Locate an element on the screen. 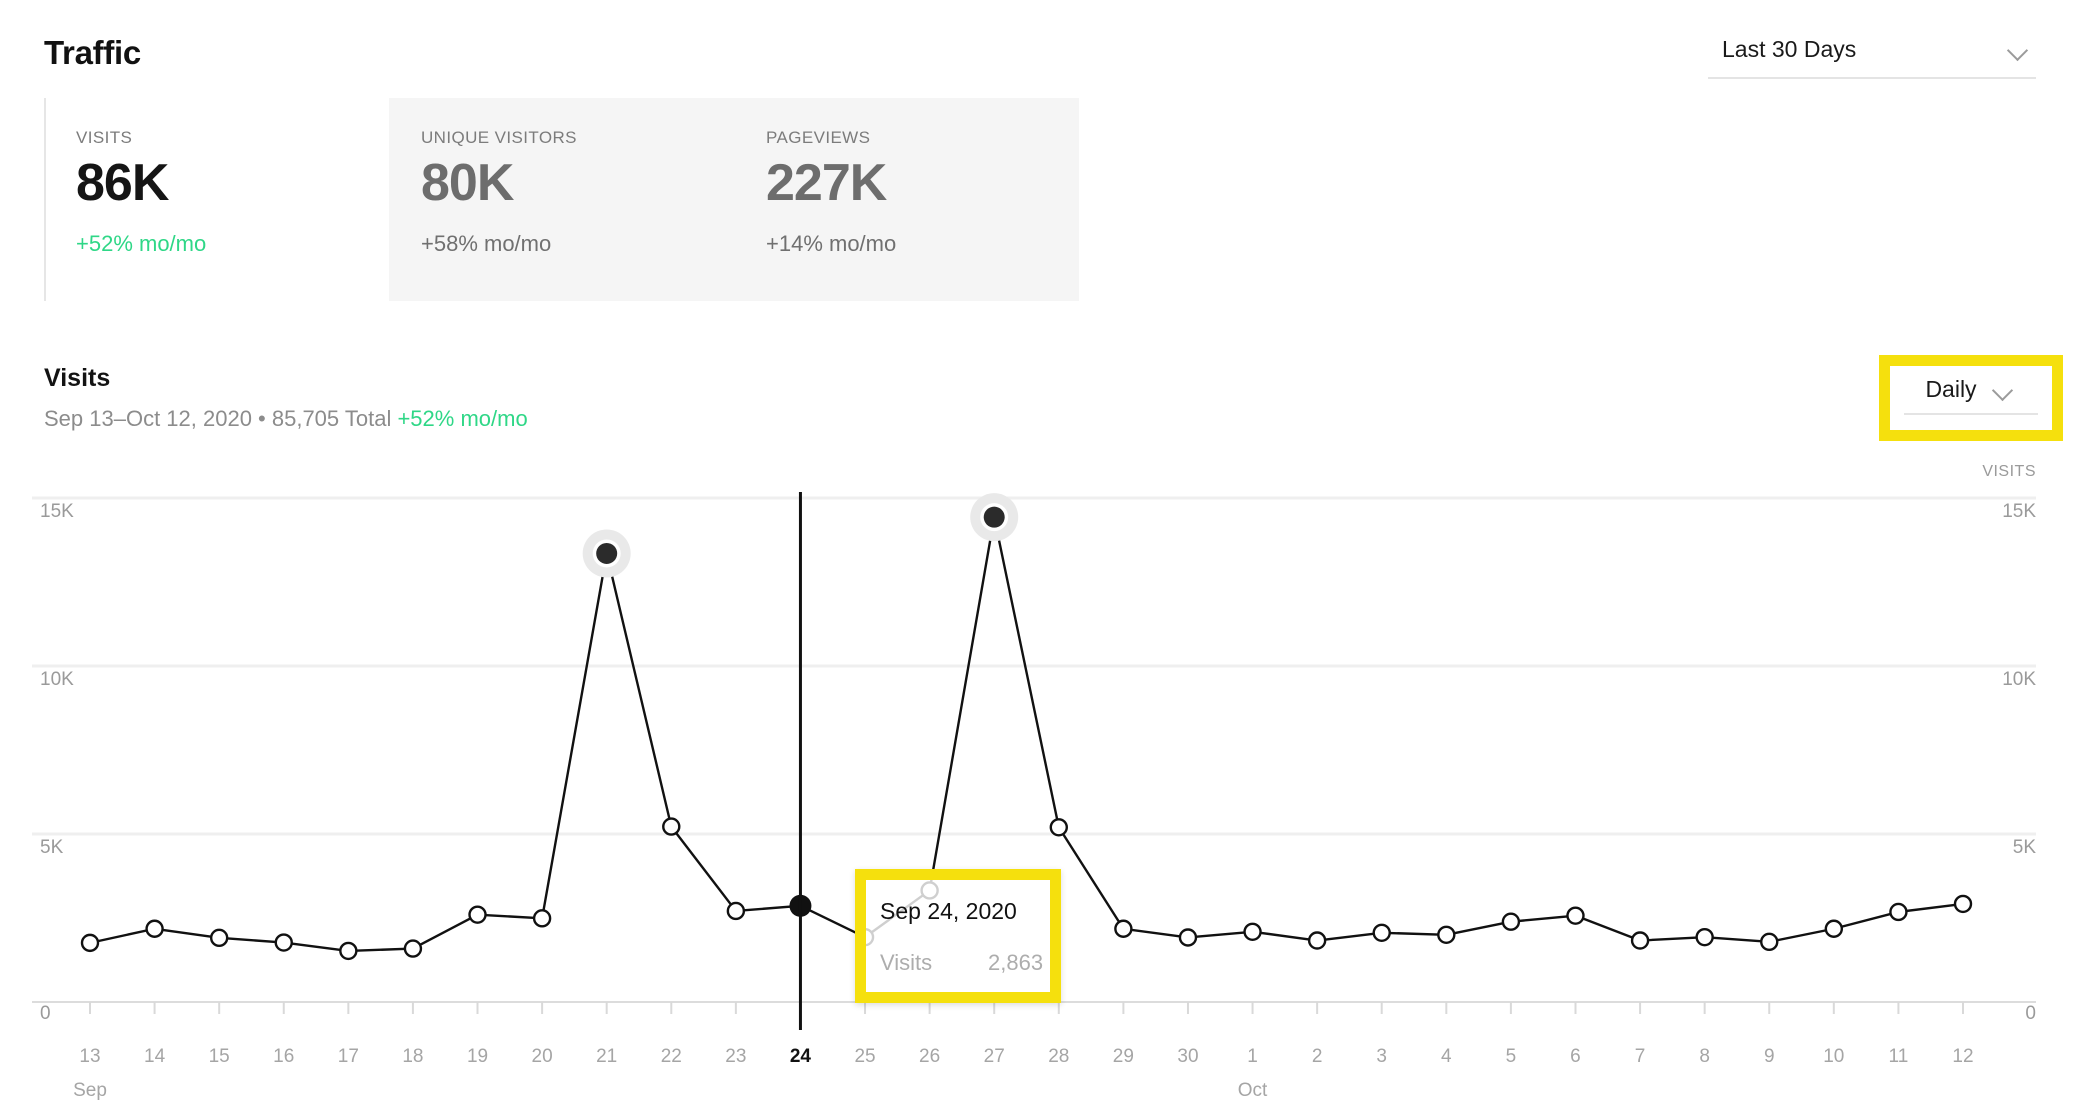  x-axis-tick-label: 28 is located at coordinates (1059, 1056).